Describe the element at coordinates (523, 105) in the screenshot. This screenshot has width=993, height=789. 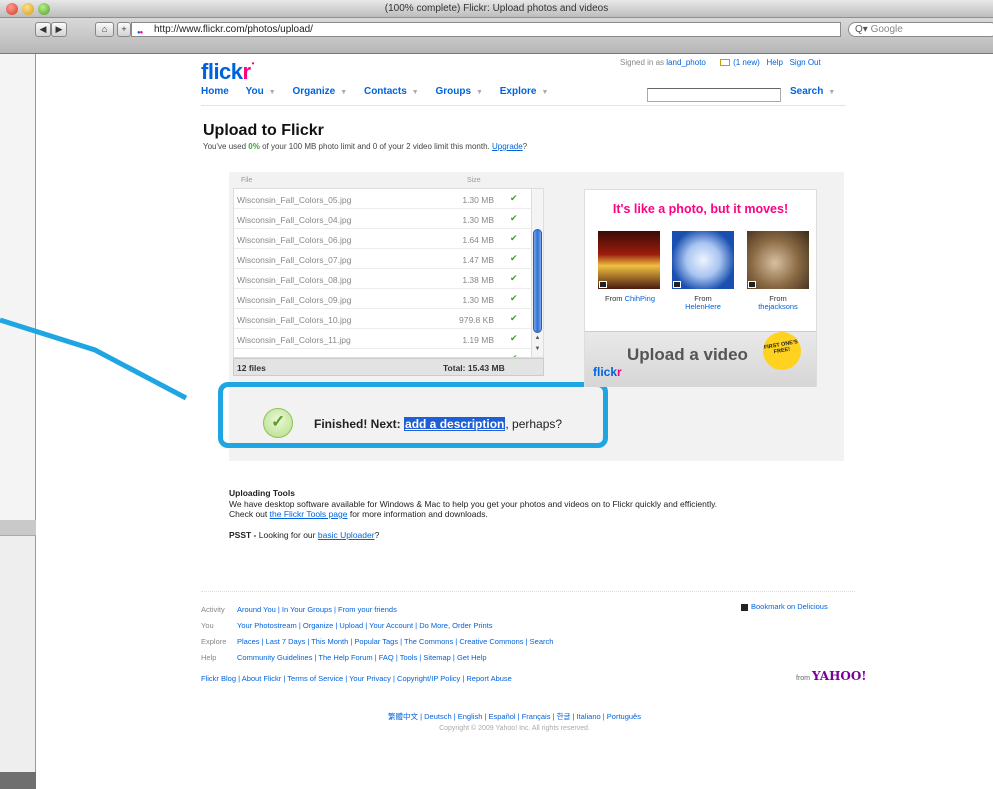
I see `header-divider` at that location.